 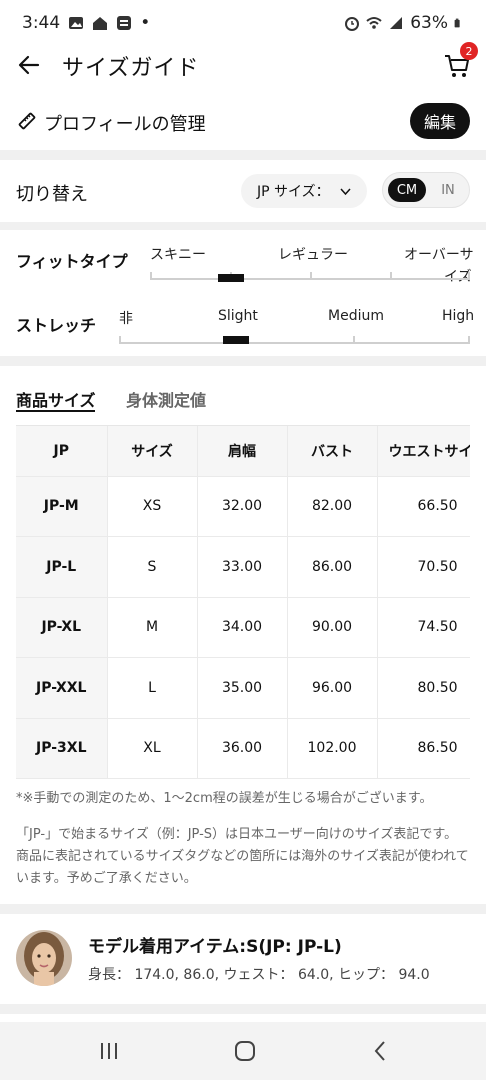 What do you see at coordinates (86, 23) in the screenshot?
I see `status-left: 3:44 •` at bounding box center [86, 23].